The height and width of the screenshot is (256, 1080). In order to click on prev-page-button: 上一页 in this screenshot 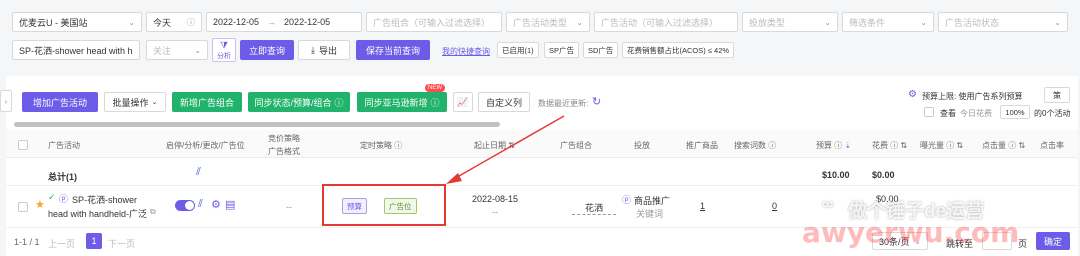, I will do `click(61, 243)`.